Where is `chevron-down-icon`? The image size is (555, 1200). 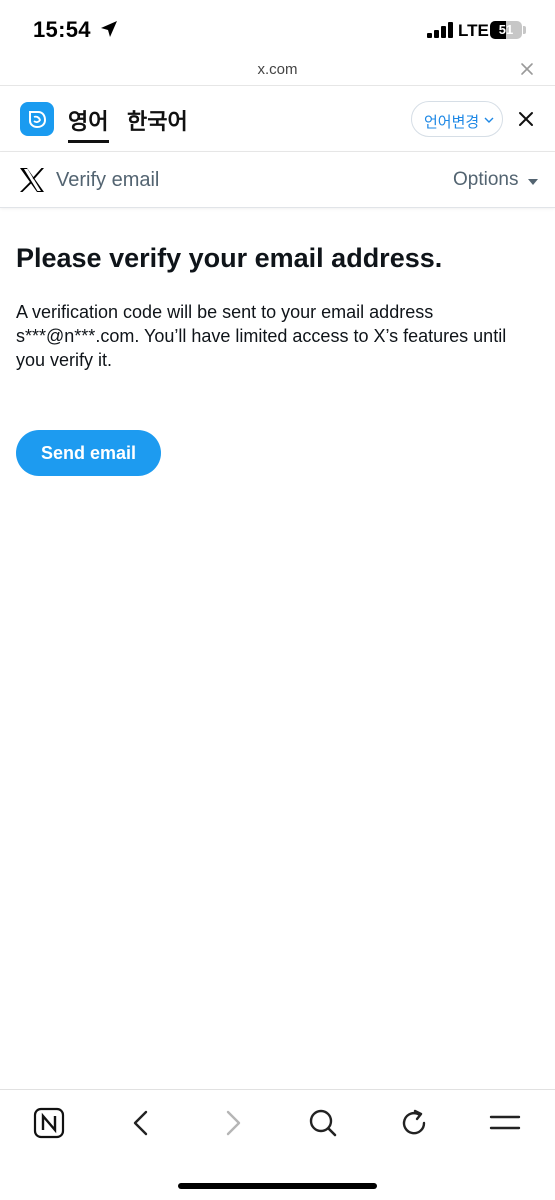 chevron-down-icon is located at coordinates (489, 120).